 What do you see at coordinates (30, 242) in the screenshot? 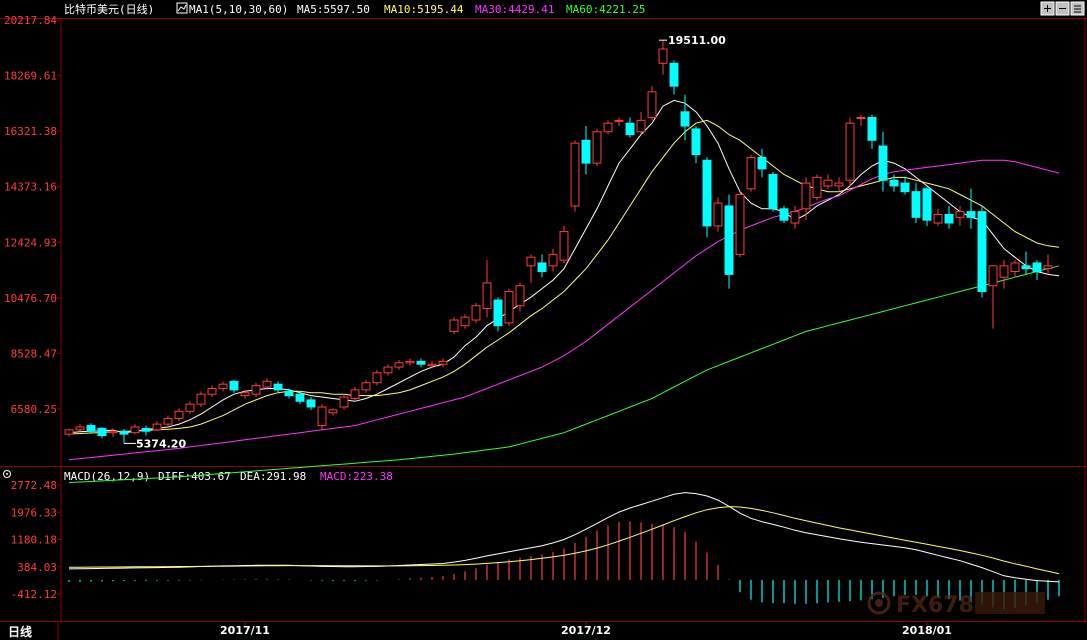
I see `price-tick-label: 12424.93` at bounding box center [30, 242].